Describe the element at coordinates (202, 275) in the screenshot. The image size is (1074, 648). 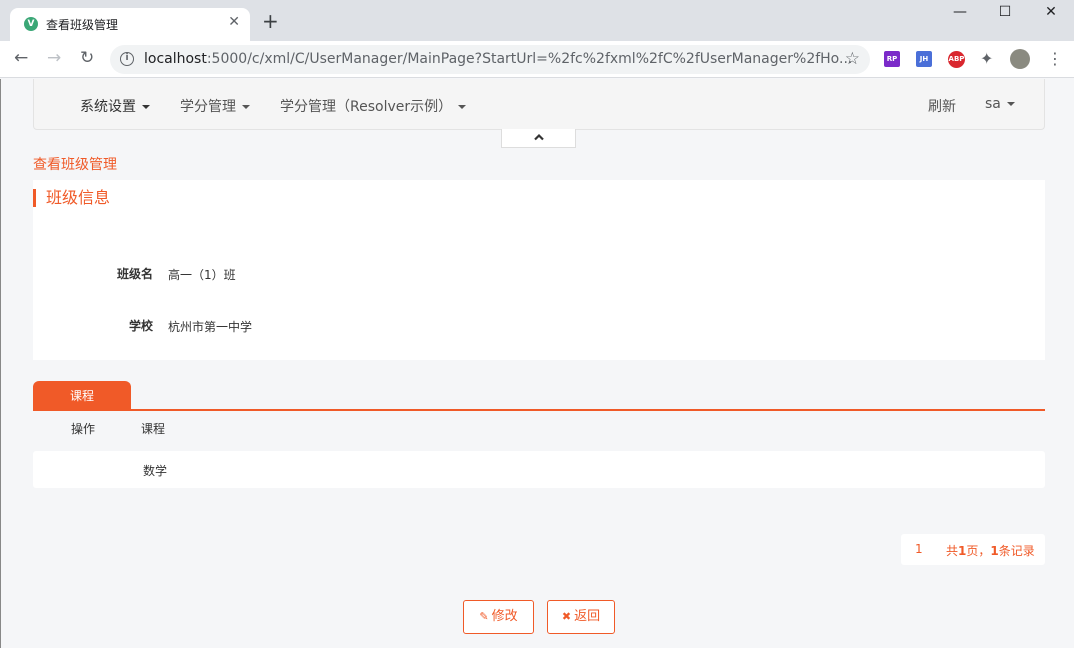
I see `class-name-value: 高一（1）班` at that location.